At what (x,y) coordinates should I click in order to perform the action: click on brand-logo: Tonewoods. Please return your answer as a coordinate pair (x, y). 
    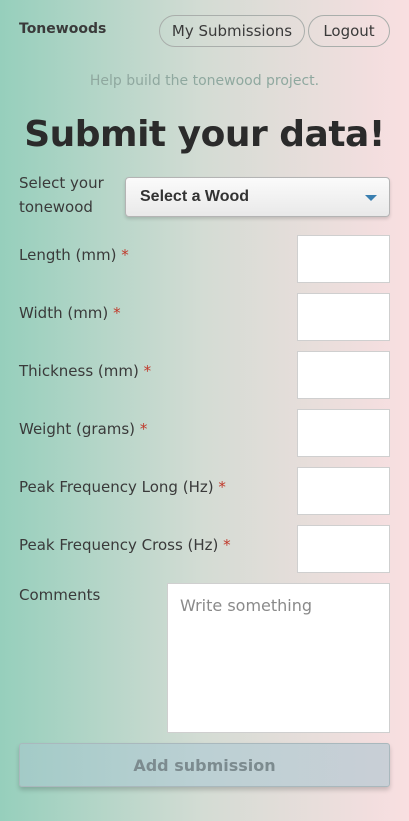
    Looking at the image, I should click on (62, 29).